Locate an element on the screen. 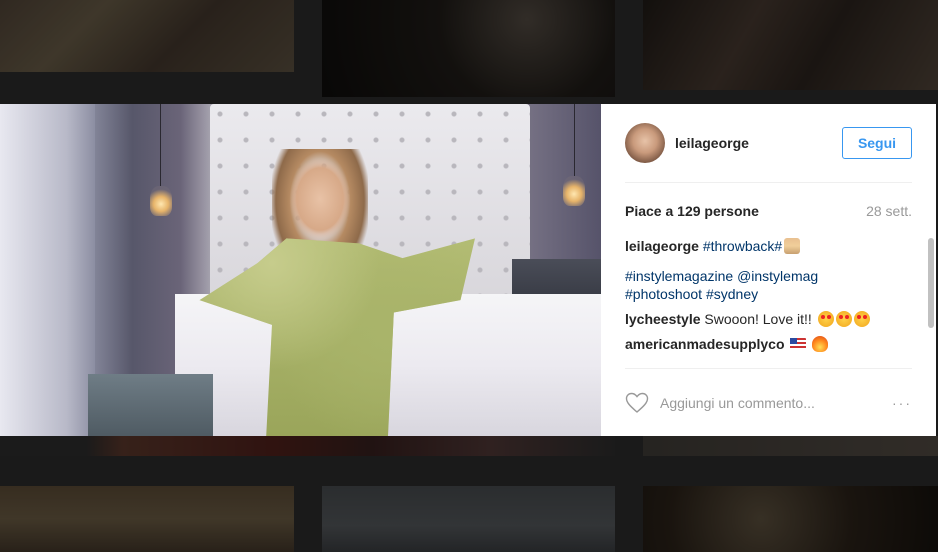 This screenshot has height=552, width=938. likes-count: Piace a 129 persone is located at coordinates (692, 211).